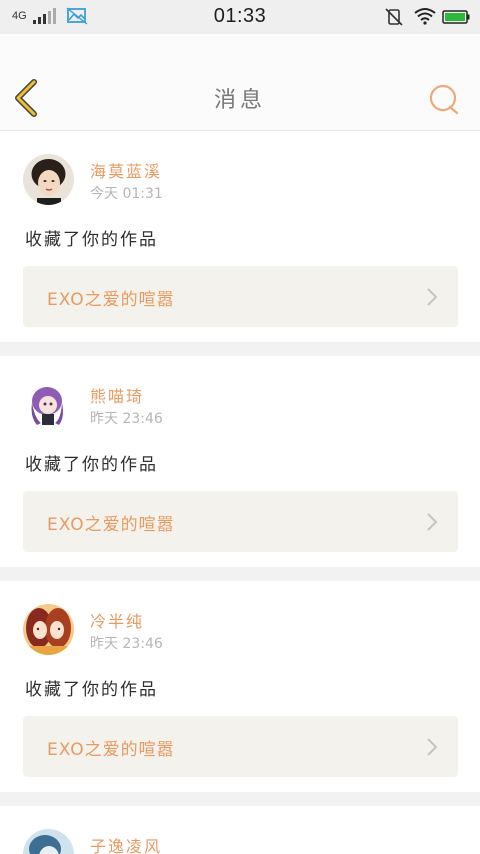  I want to click on message-card: 子逸凌风, so click(240, 830).